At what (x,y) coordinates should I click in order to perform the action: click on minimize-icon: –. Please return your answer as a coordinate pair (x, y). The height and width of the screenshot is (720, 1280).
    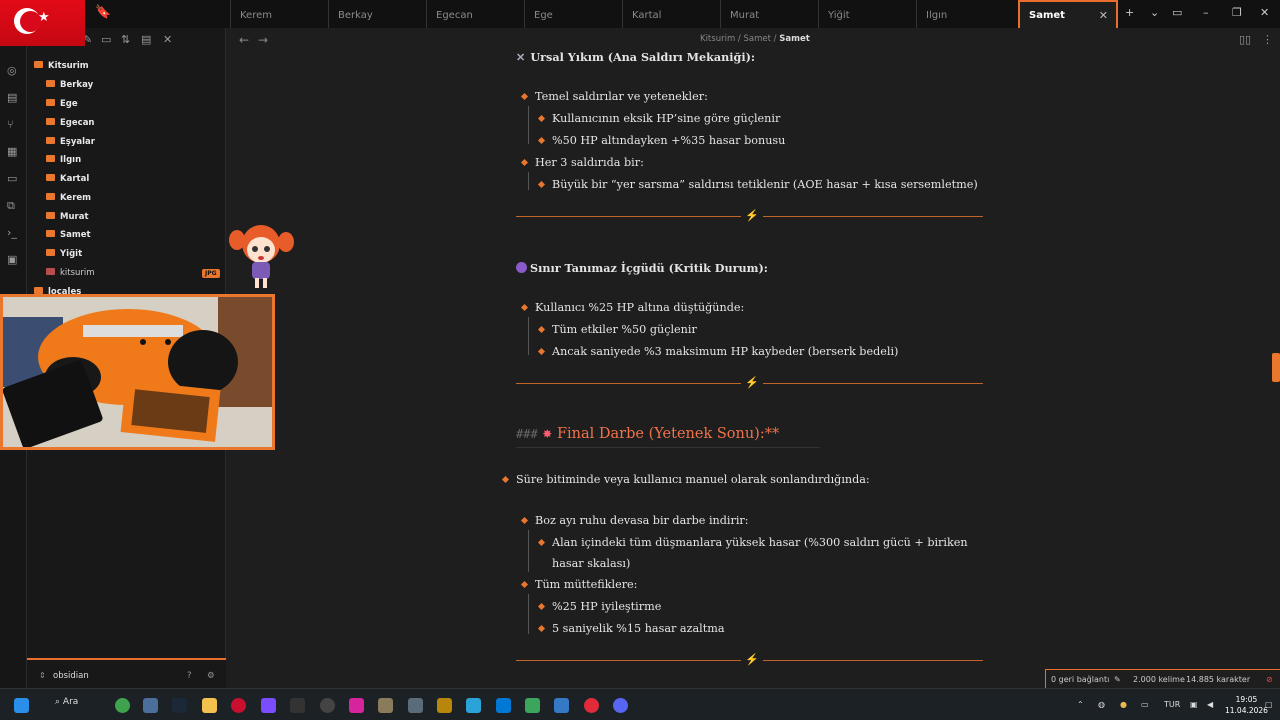
    Looking at the image, I should click on (1206, 12).